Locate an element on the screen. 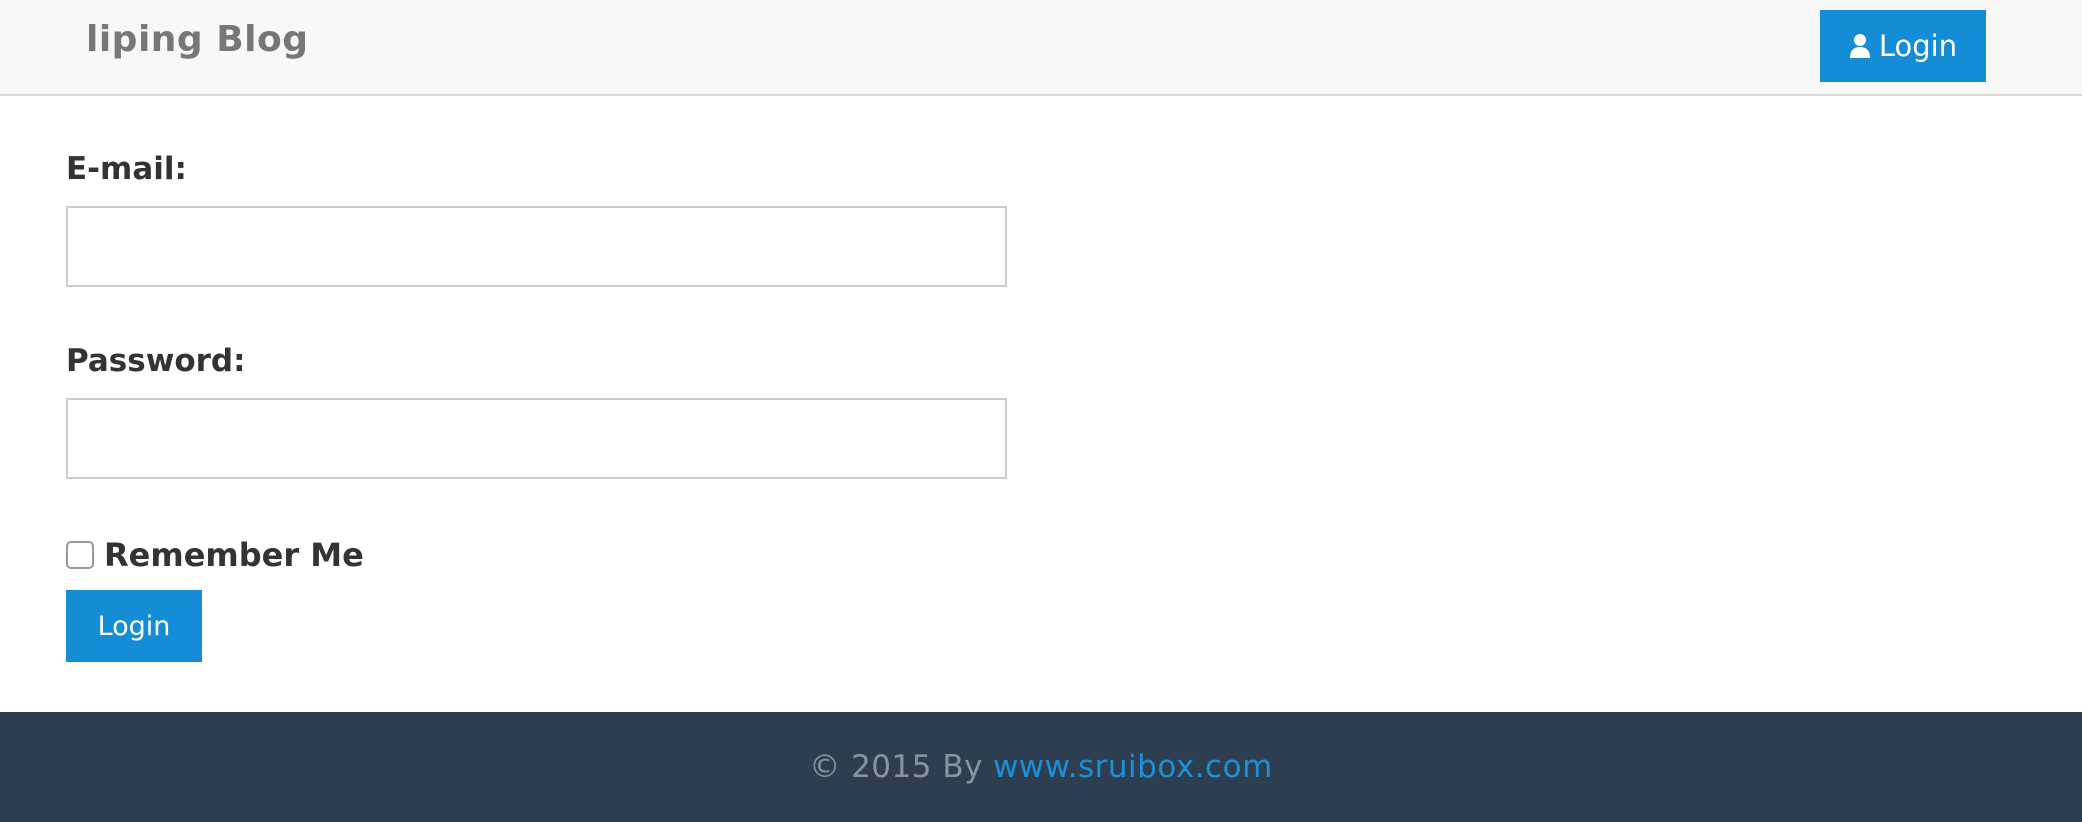 Image resolution: width=2082 pixels, height=822 pixels. remember-me-checkbox is located at coordinates (80, 555).